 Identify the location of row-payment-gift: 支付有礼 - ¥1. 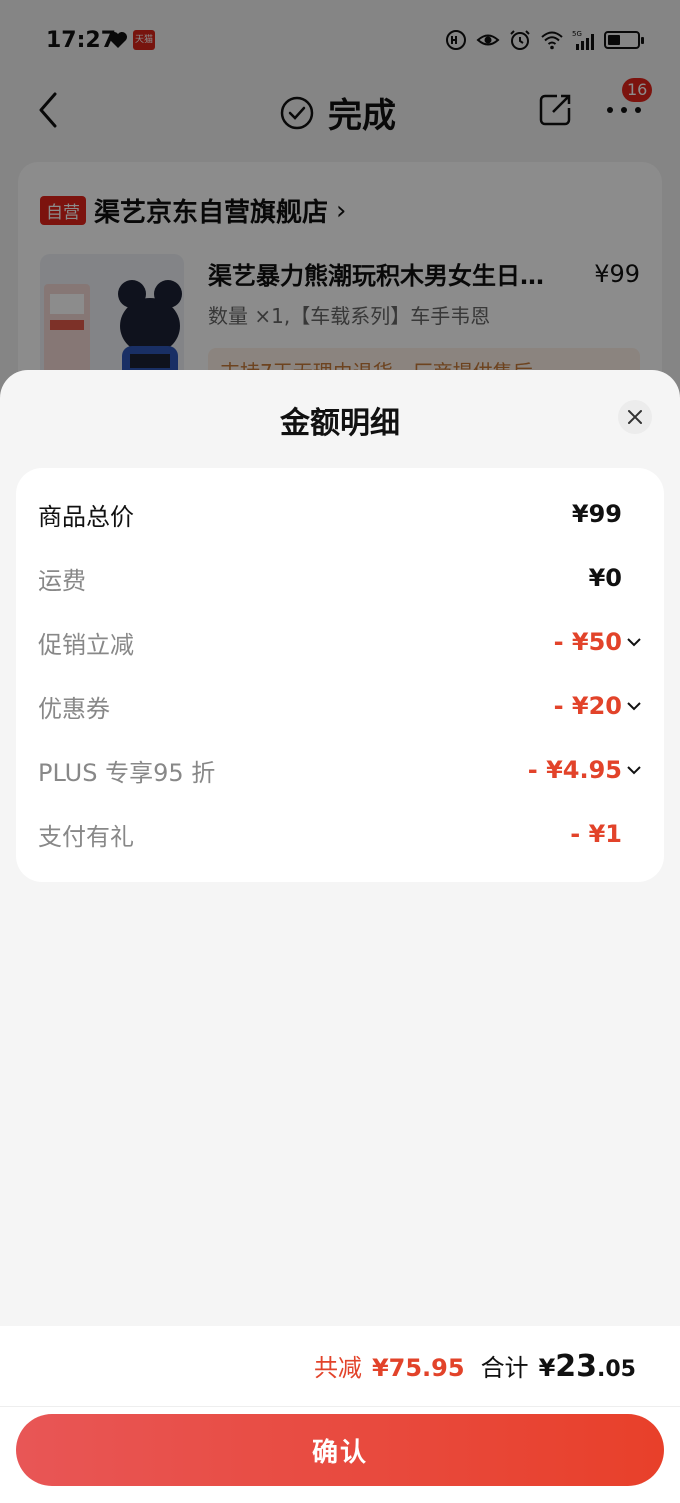
(340, 834).